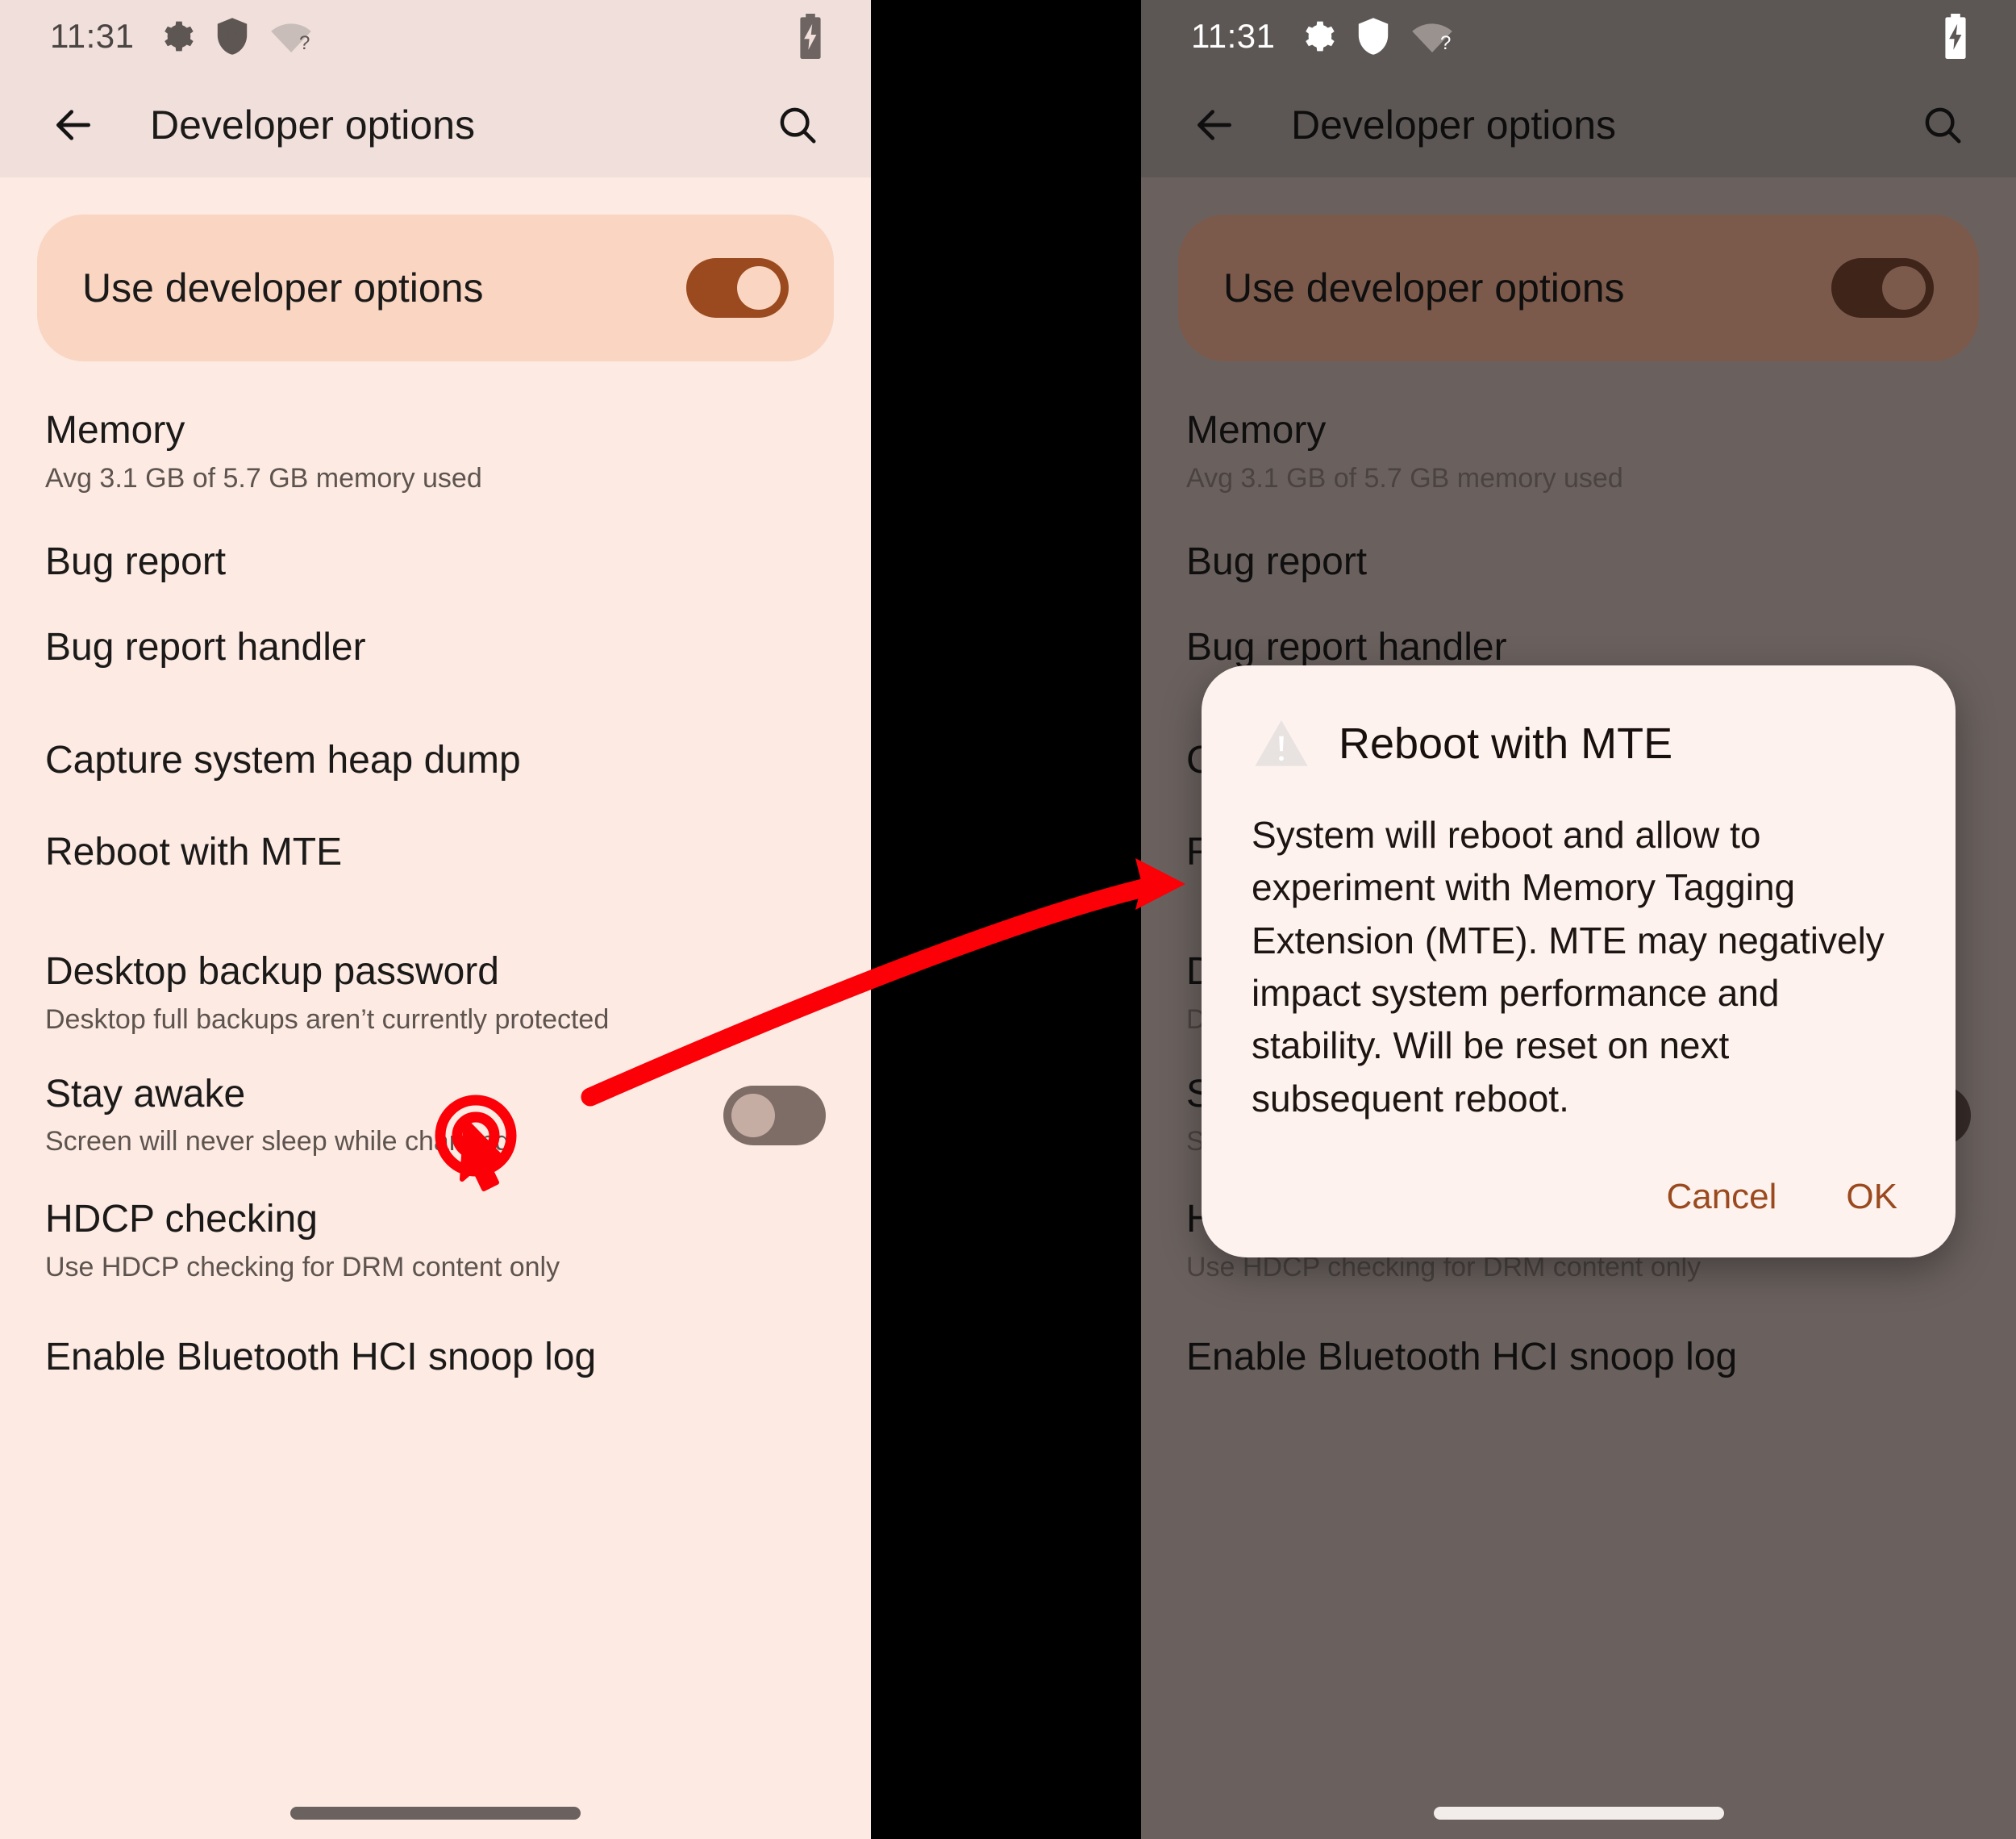 The image size is (2016, 1839). I want to click on dialog-title: Reboot with MTE, so click(1506, 743).